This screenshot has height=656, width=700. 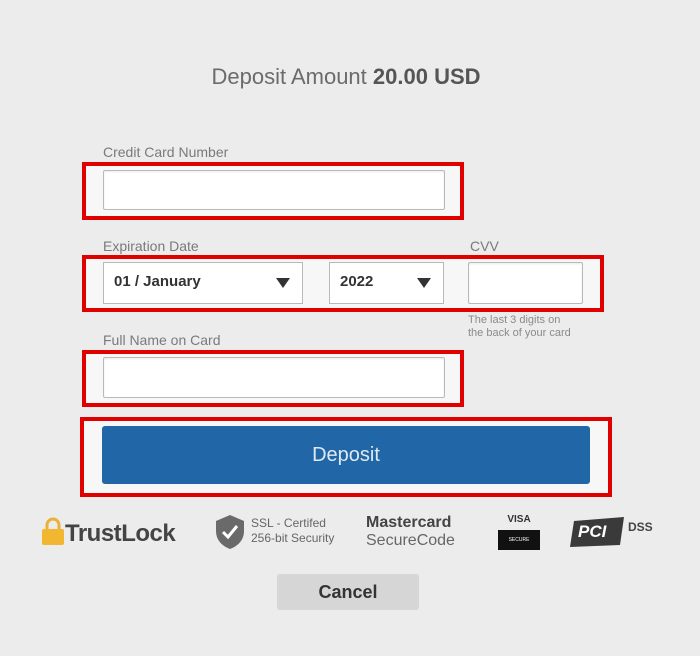 What do you see at coordinates (592, 531) in the screenshot?
I see `pci-main: PCI` at bounding box center [592, 531].